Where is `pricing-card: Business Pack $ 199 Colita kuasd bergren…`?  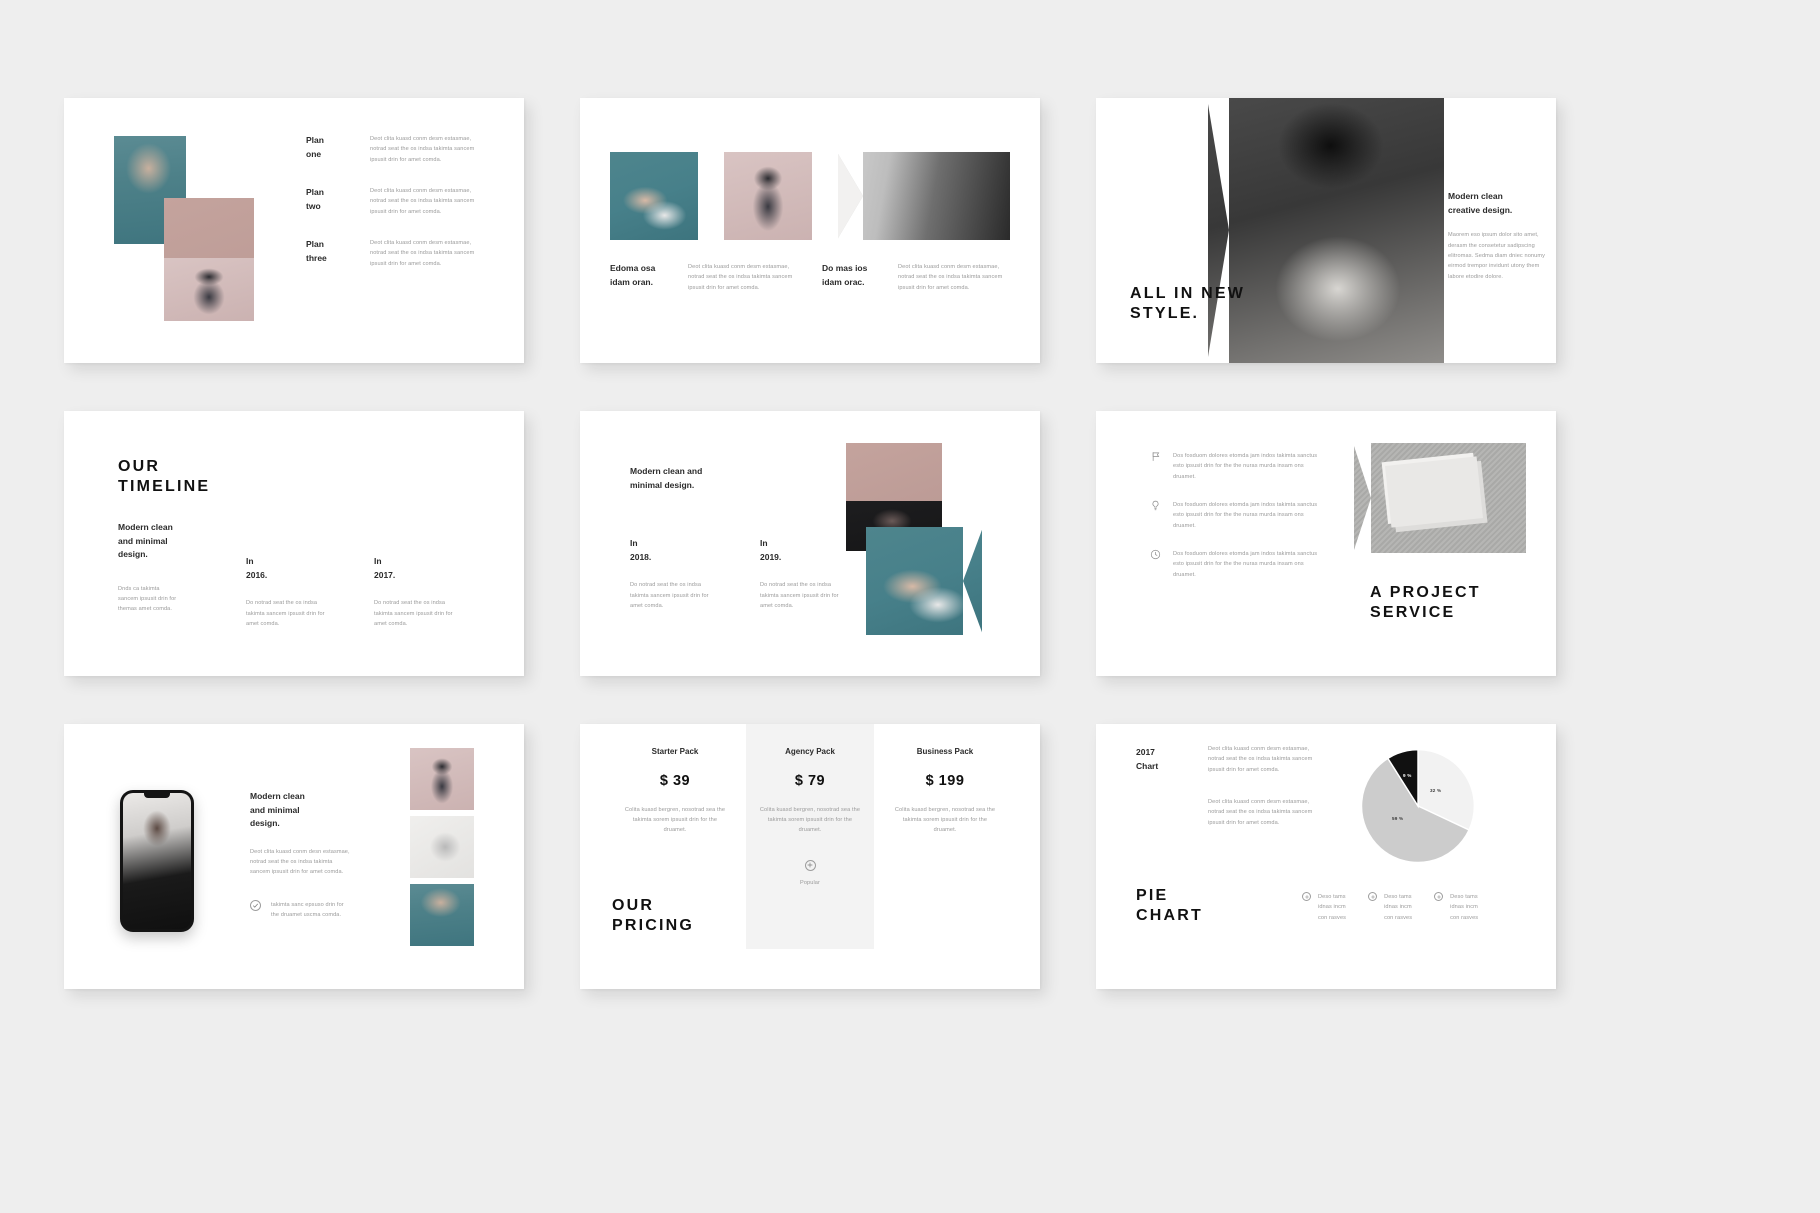
pricing-card: Business Pack $ 199 Colita kuasd bergren… is located at coordinates (945, 791).